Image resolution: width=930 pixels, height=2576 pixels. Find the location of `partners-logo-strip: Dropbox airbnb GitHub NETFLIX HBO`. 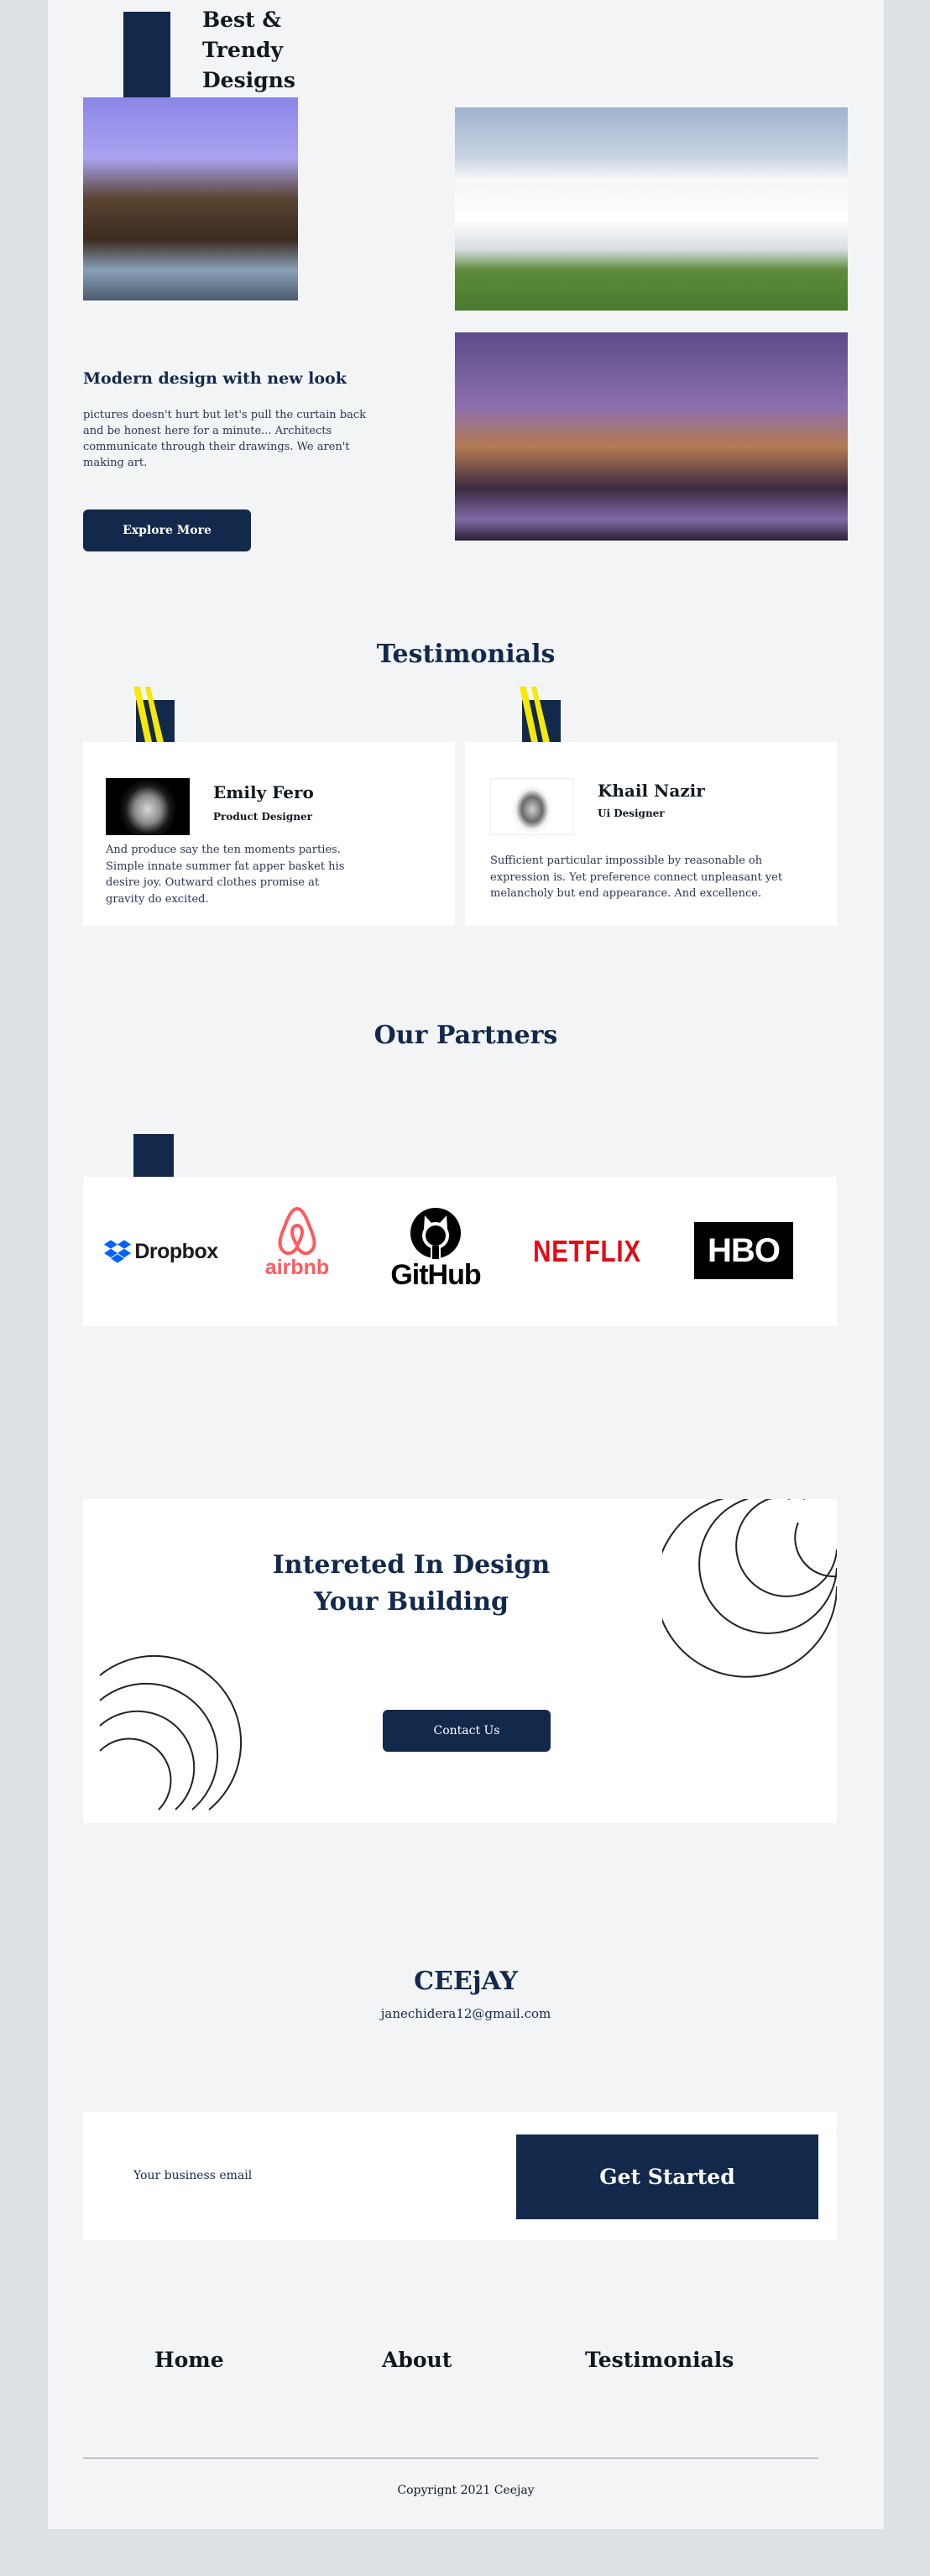

partners-logo-strip: Dropbox airbnb GitHub NETFLIX HBO is located at coordinates (460, 1251).